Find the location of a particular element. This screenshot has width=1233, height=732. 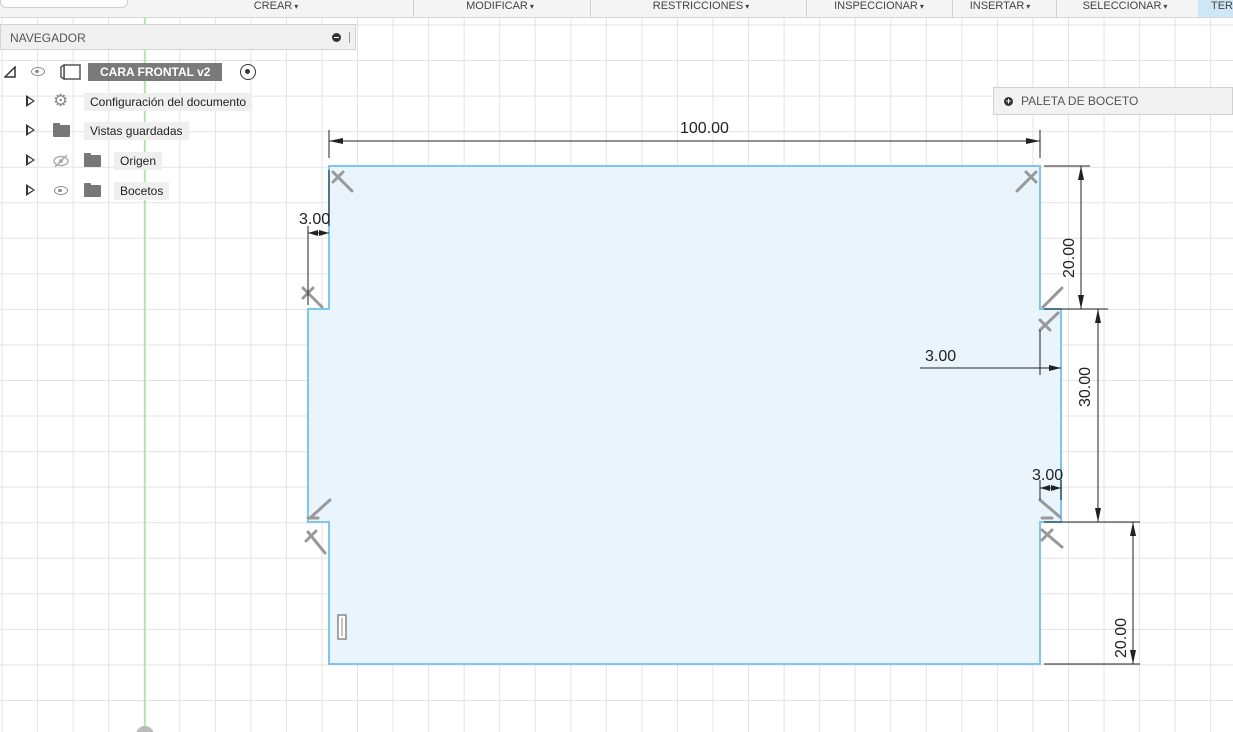

tree-root: CARA FRONTAL v2 is located at coordinates (135, 72).